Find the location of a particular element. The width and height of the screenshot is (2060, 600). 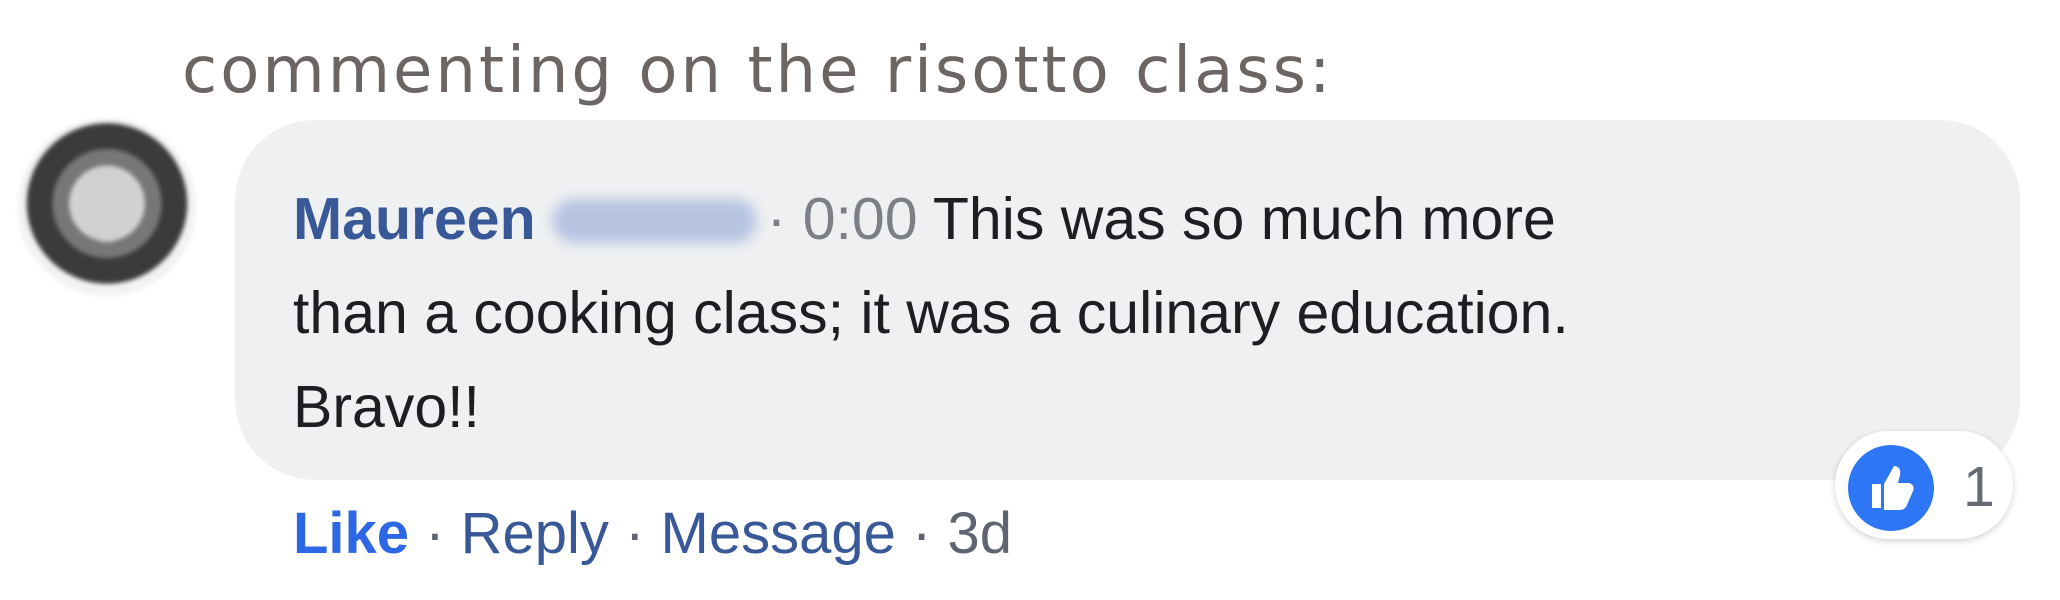

like-button: Like is located at coordinates (351, 533).